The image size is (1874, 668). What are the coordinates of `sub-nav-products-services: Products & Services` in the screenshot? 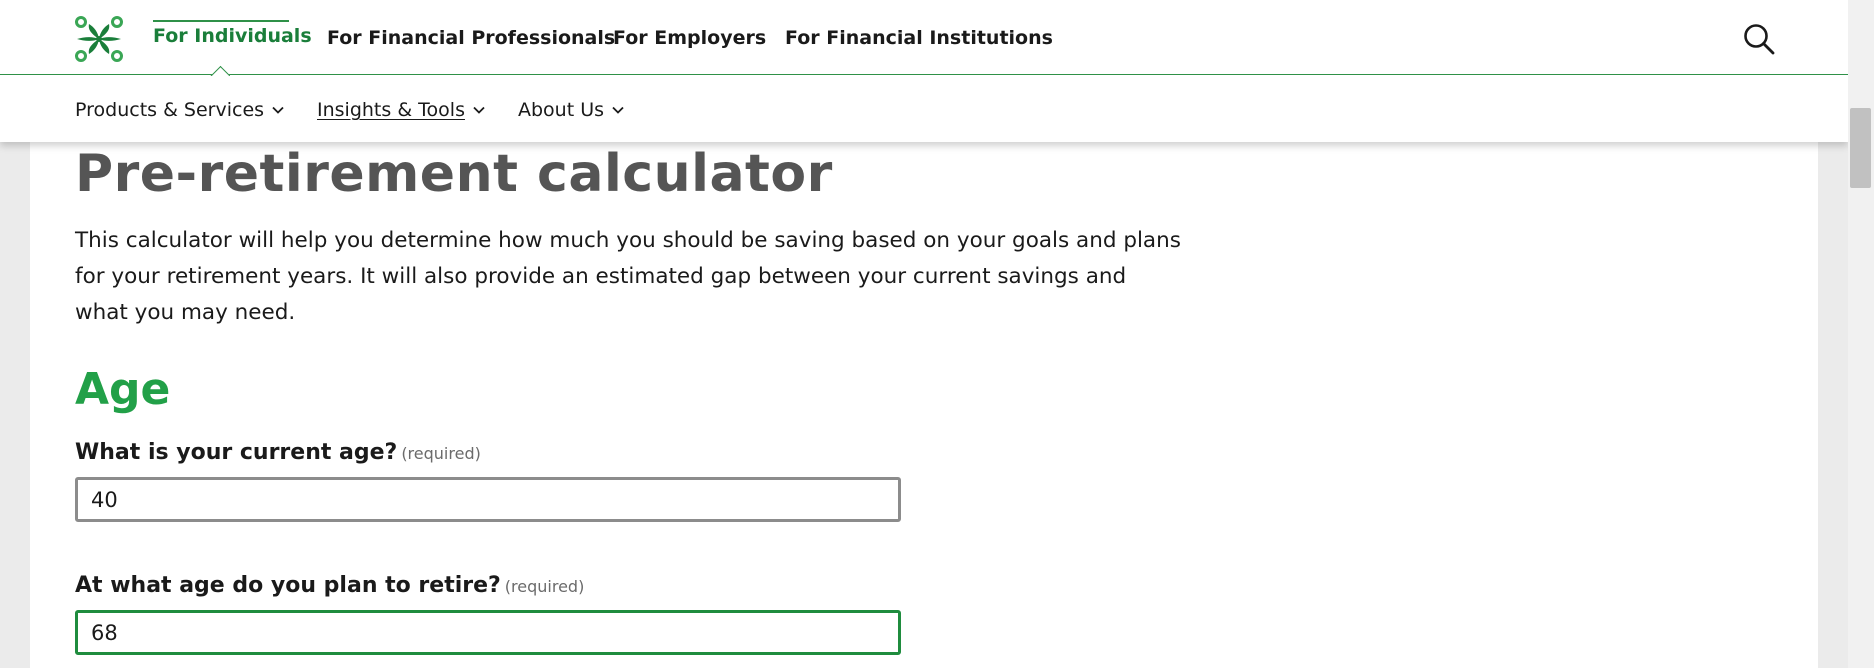 It's located at (179, 110).